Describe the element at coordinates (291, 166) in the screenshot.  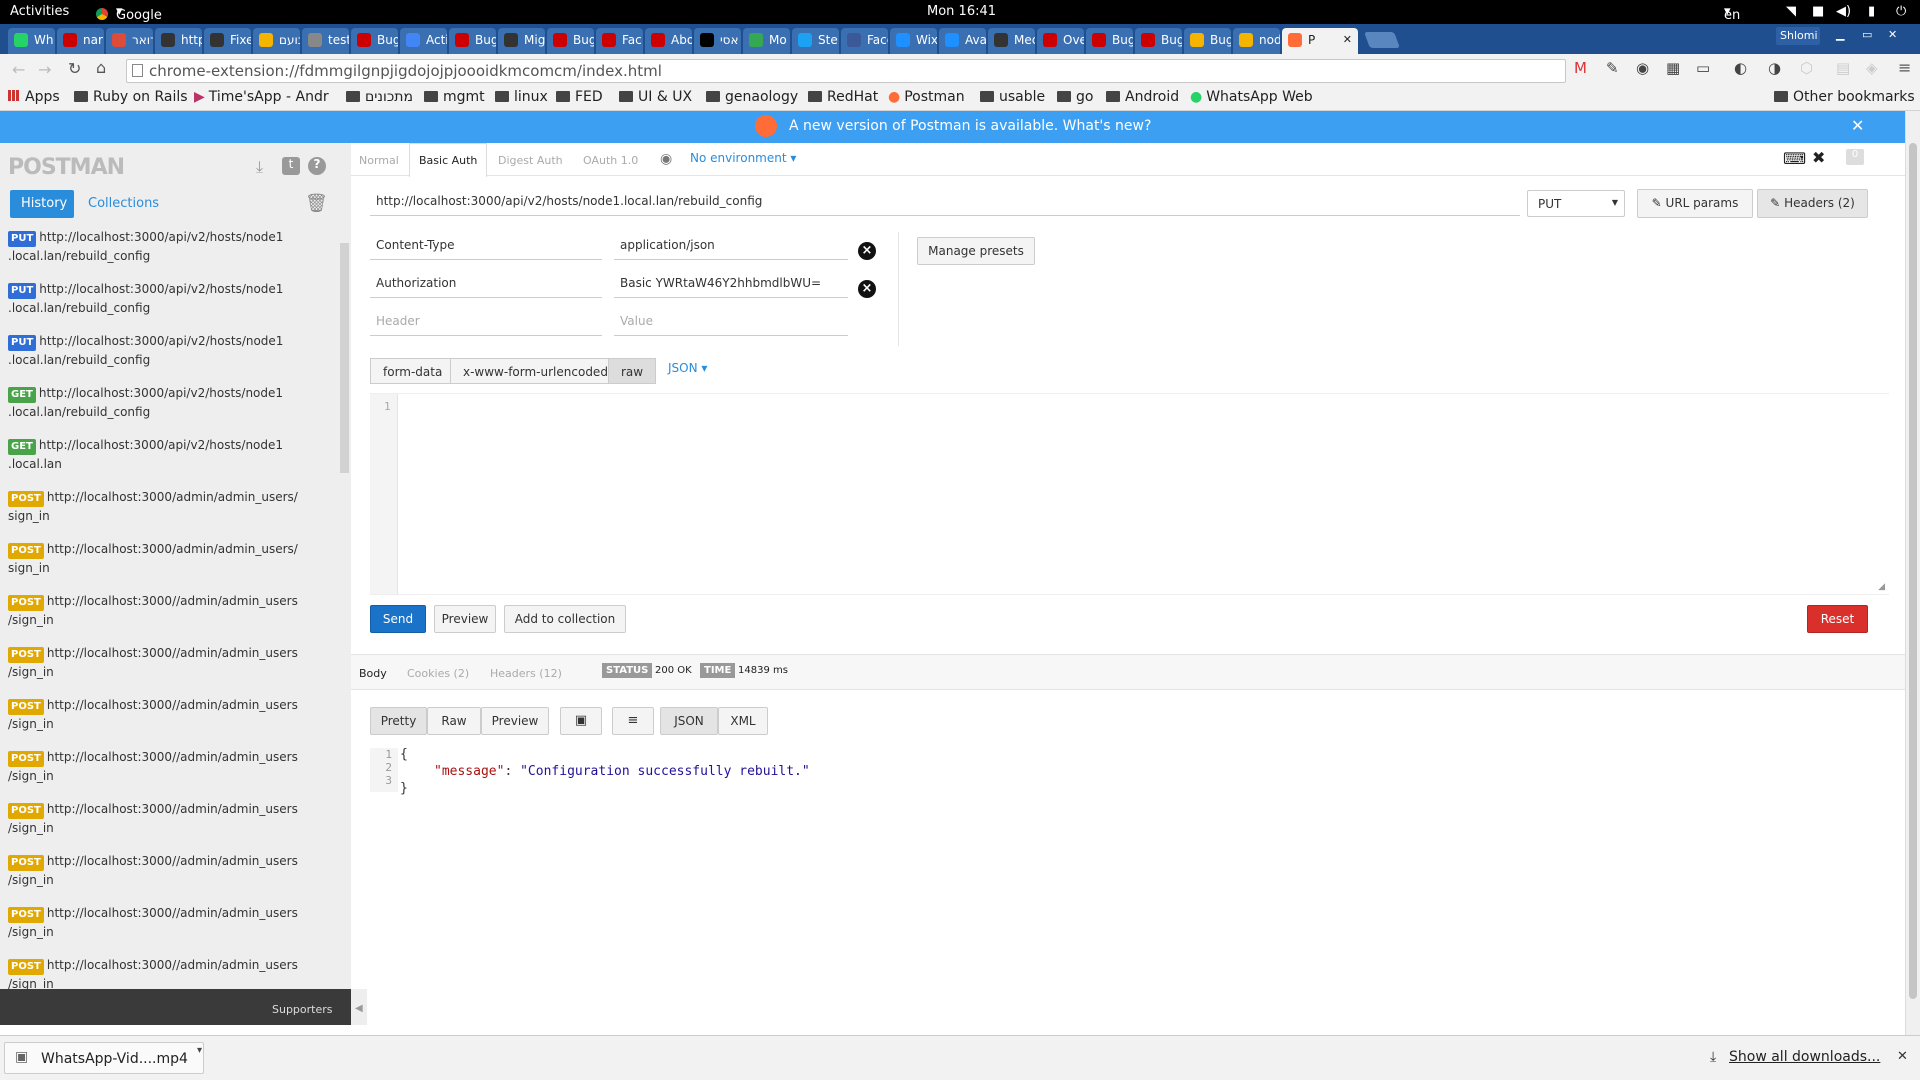
I see `twitter-icon: t` at that location.